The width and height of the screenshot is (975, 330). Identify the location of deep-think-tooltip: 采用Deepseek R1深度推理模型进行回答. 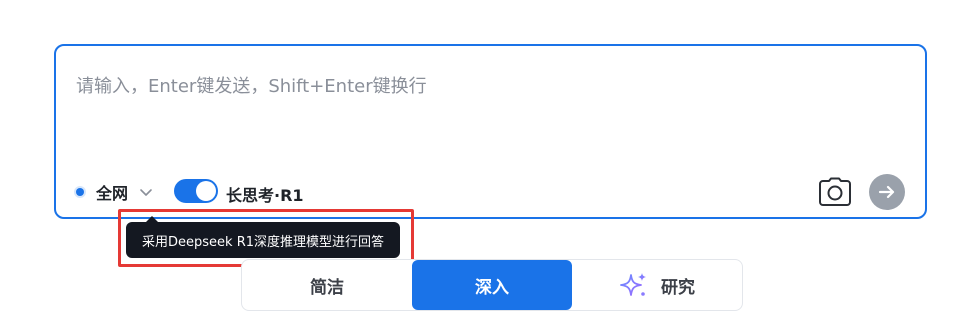
(263, 237).